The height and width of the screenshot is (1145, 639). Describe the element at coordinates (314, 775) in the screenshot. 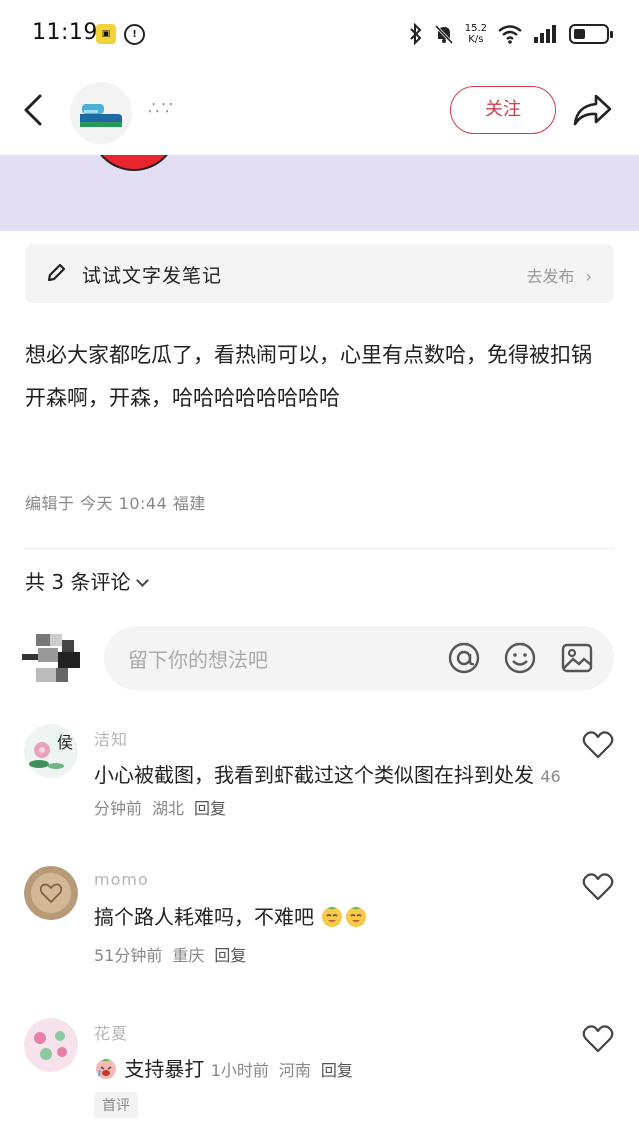

I see `comment-text: 小心被截图，我看到虾截过这个类似图在抖到处发` at that location.